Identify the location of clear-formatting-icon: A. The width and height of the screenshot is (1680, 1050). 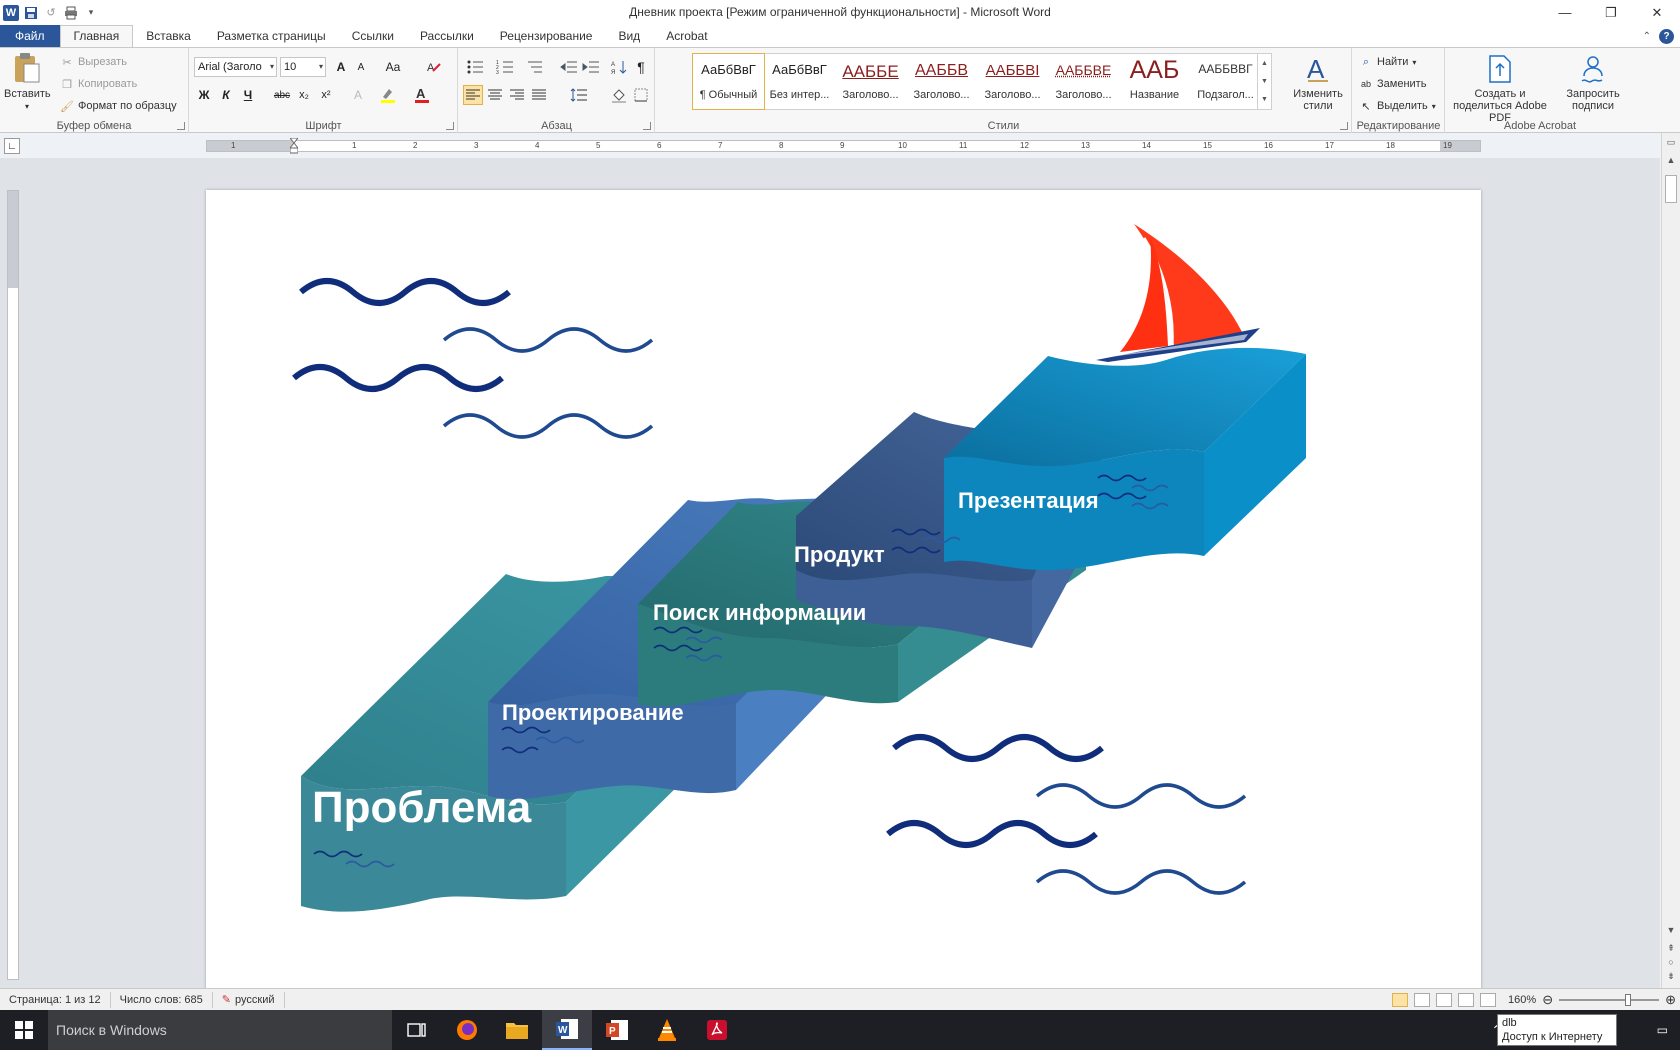
(434, 67).